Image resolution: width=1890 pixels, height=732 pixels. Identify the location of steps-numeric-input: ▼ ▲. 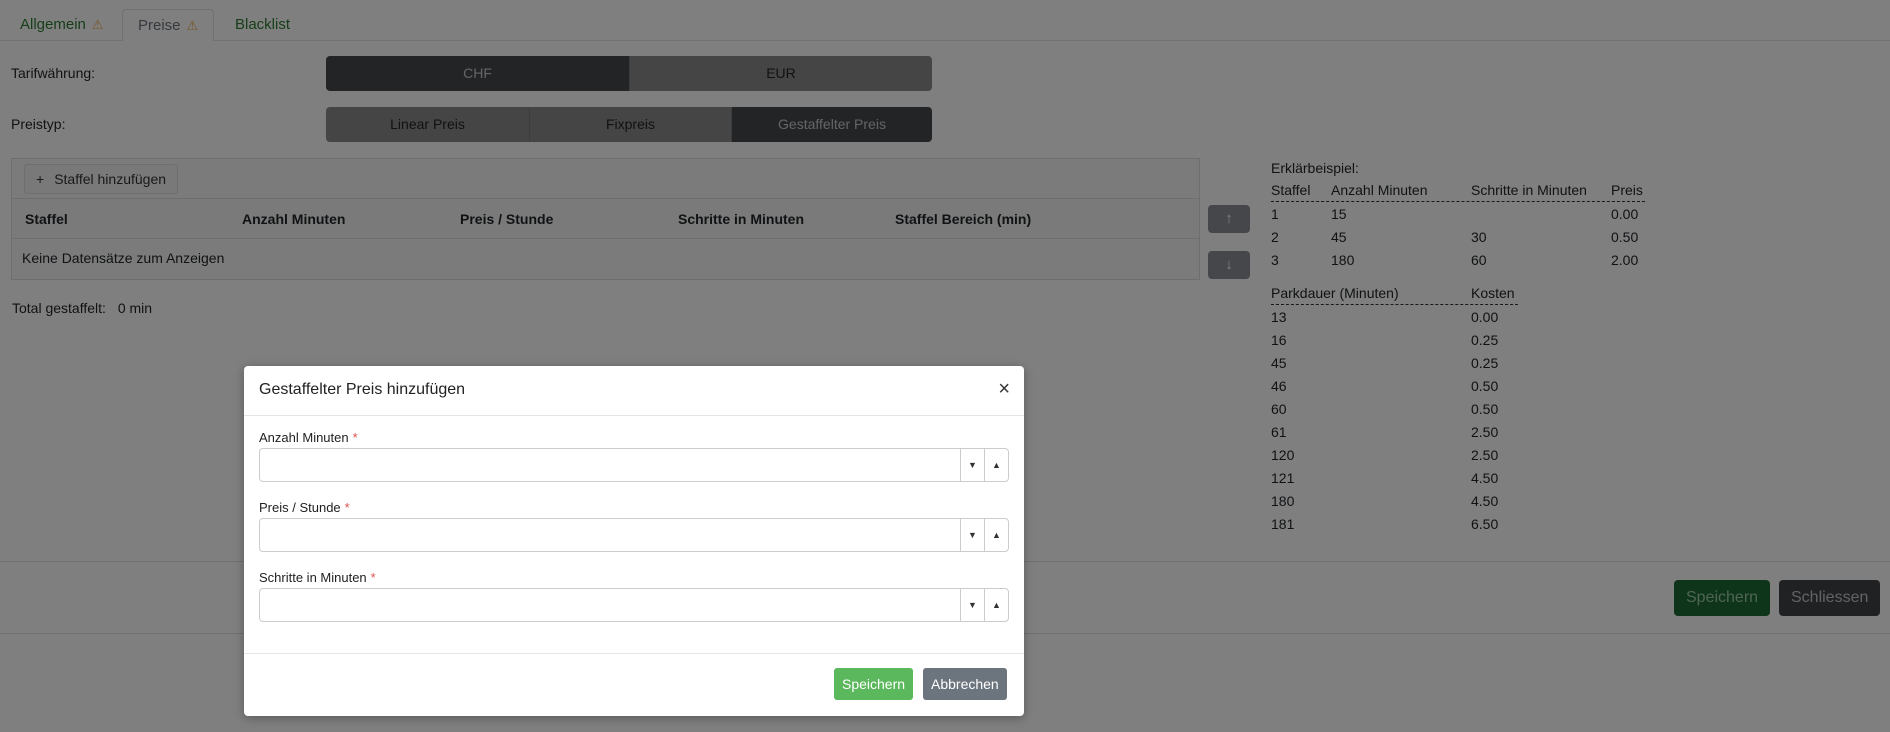
(634, 605).